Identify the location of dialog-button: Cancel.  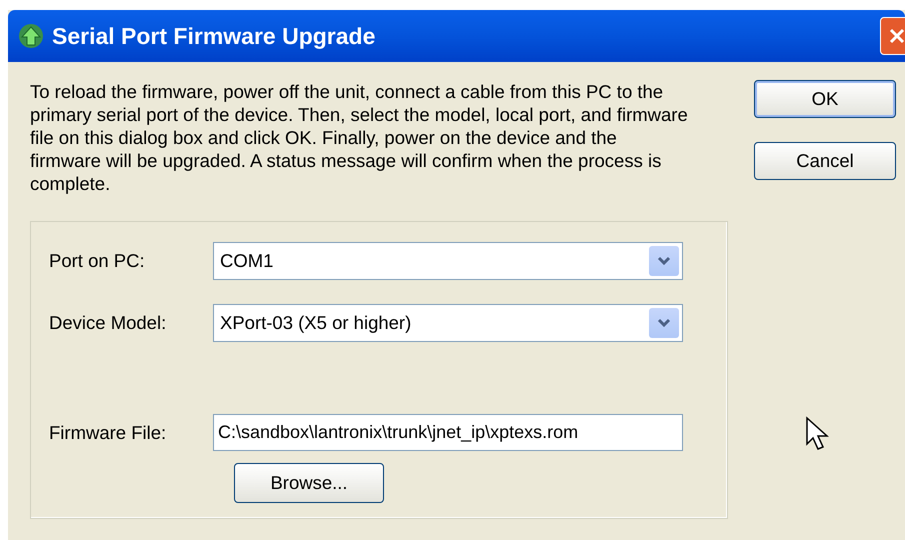
(825, 161).